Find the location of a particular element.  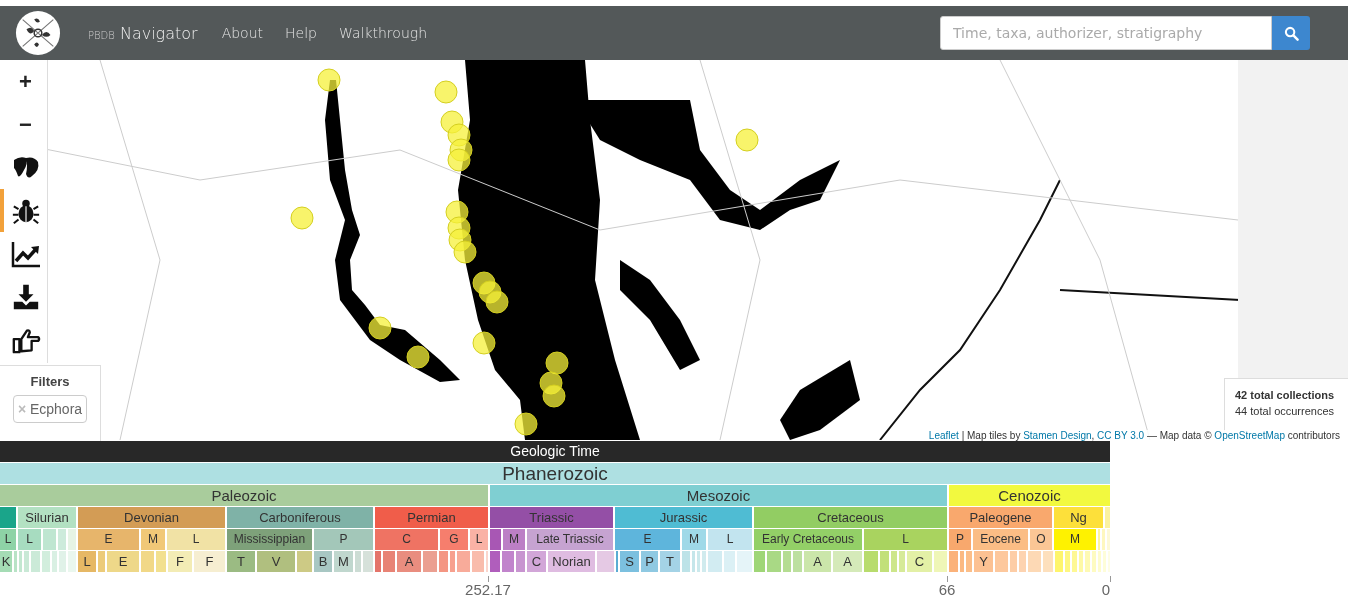

nav-link: Help is located at coordinates (301, 33).